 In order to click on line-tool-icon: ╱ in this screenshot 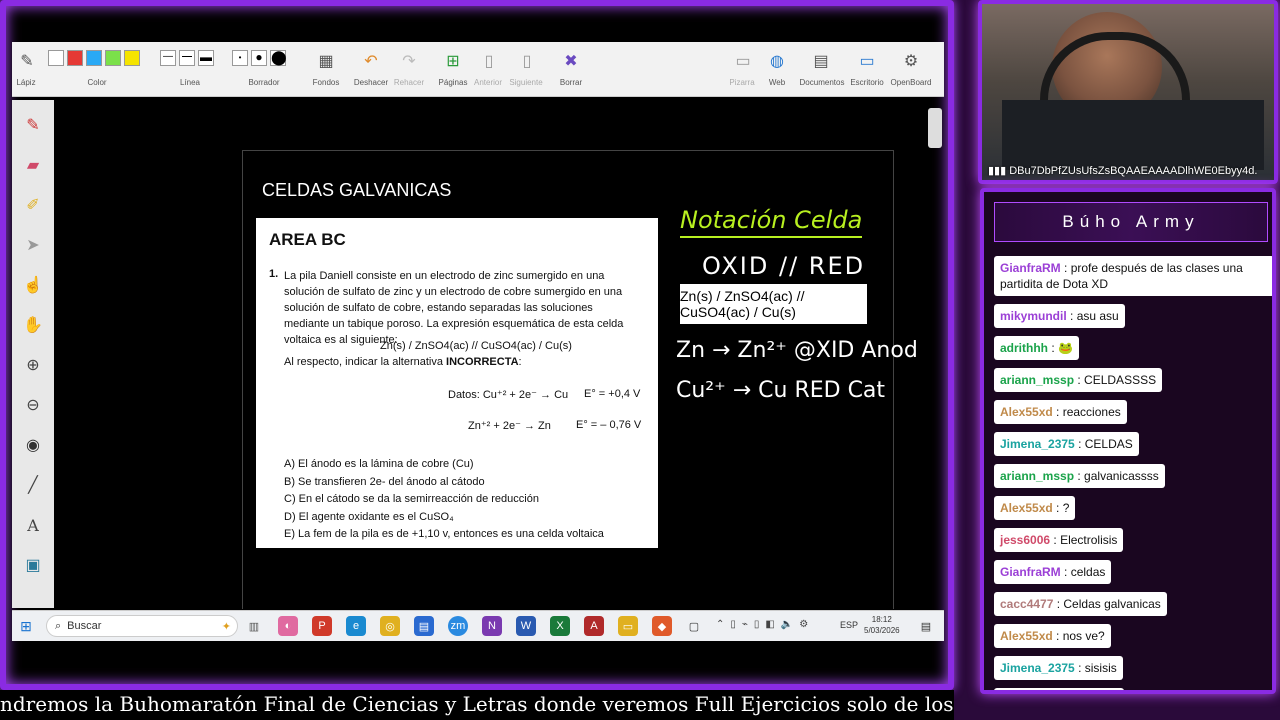, I will do `click(33, 485)`.